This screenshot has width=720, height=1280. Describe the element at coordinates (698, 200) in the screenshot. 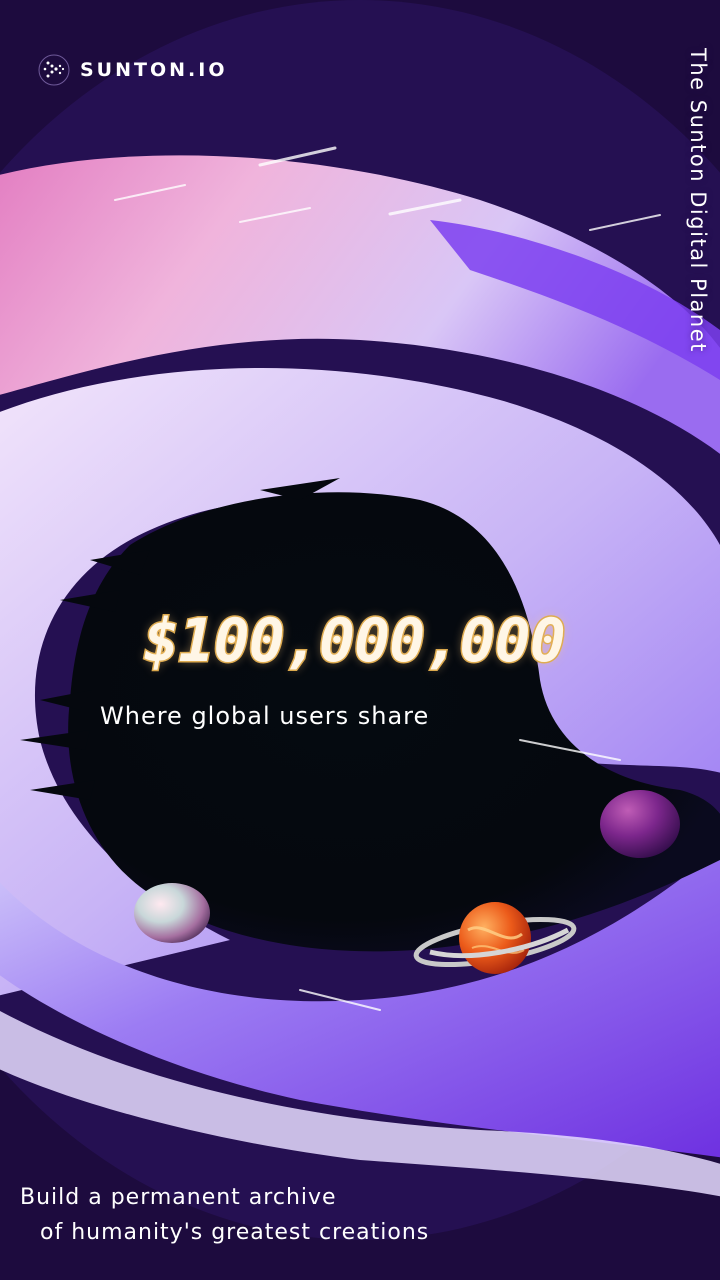

I see `vertical-tagline: The Sunton Digital Planet` at that location.